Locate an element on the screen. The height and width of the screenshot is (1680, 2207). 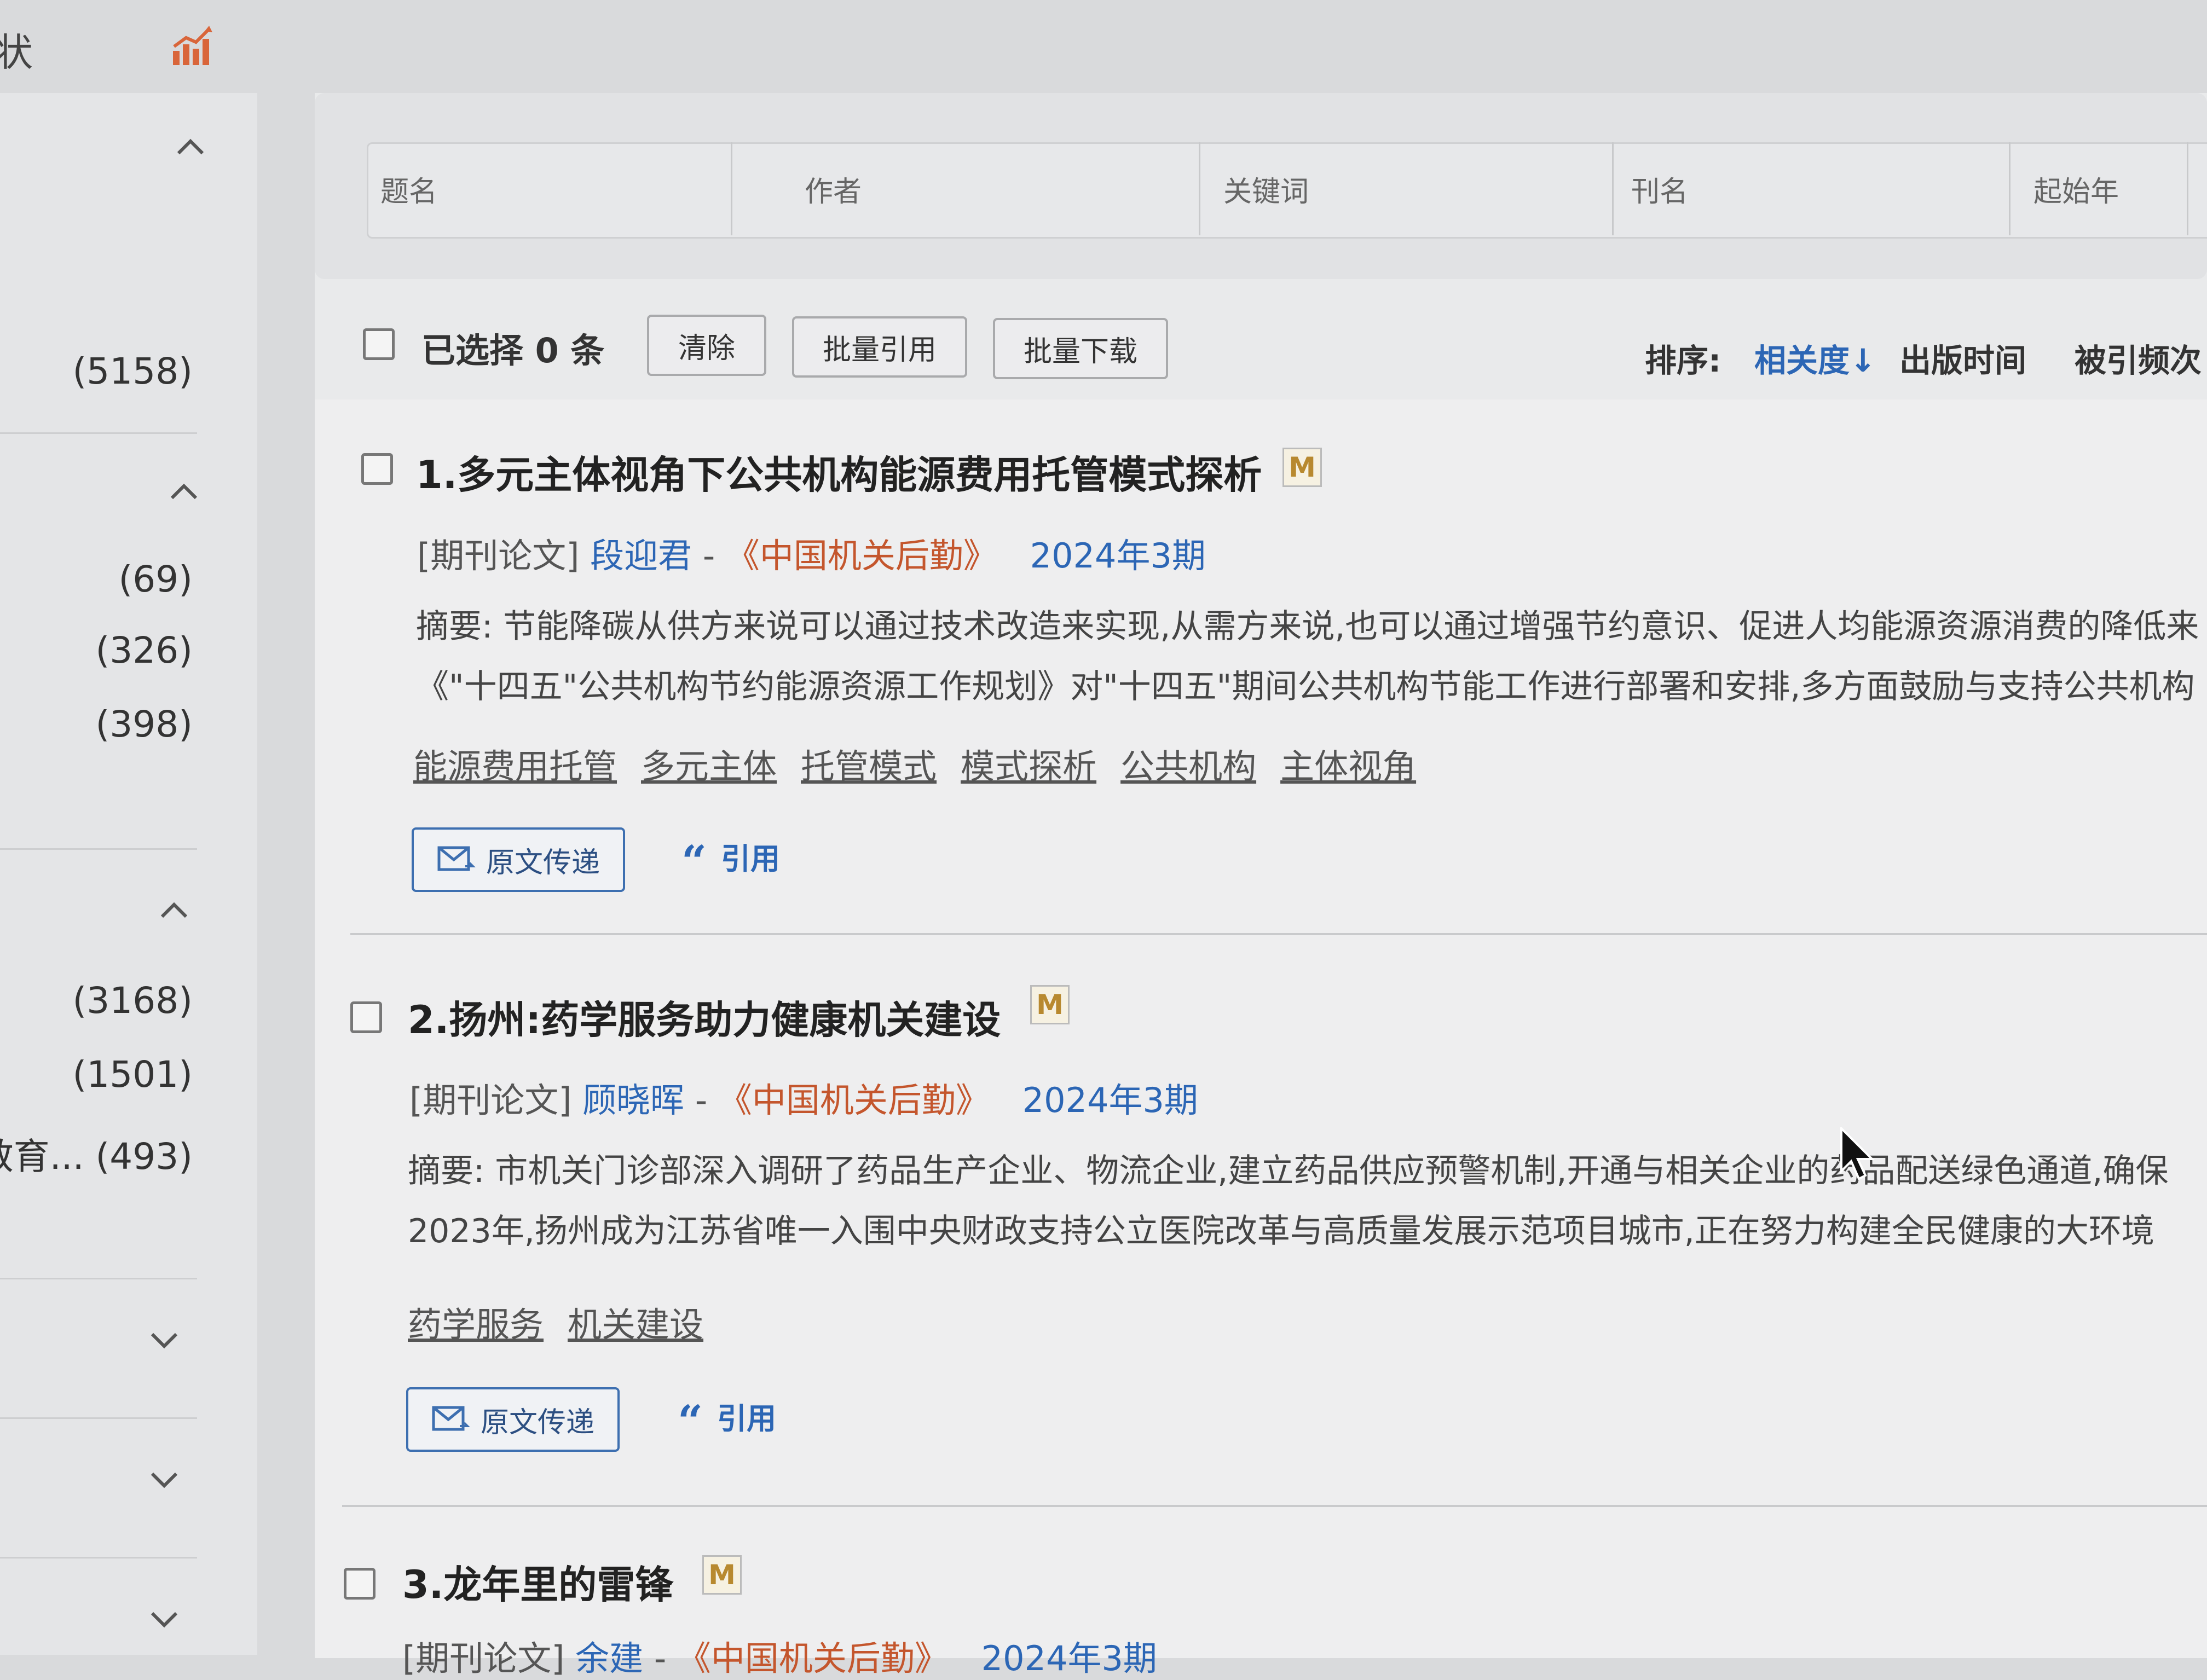
keyword-link: 药学服务 is located at coordinates (476, 1325).